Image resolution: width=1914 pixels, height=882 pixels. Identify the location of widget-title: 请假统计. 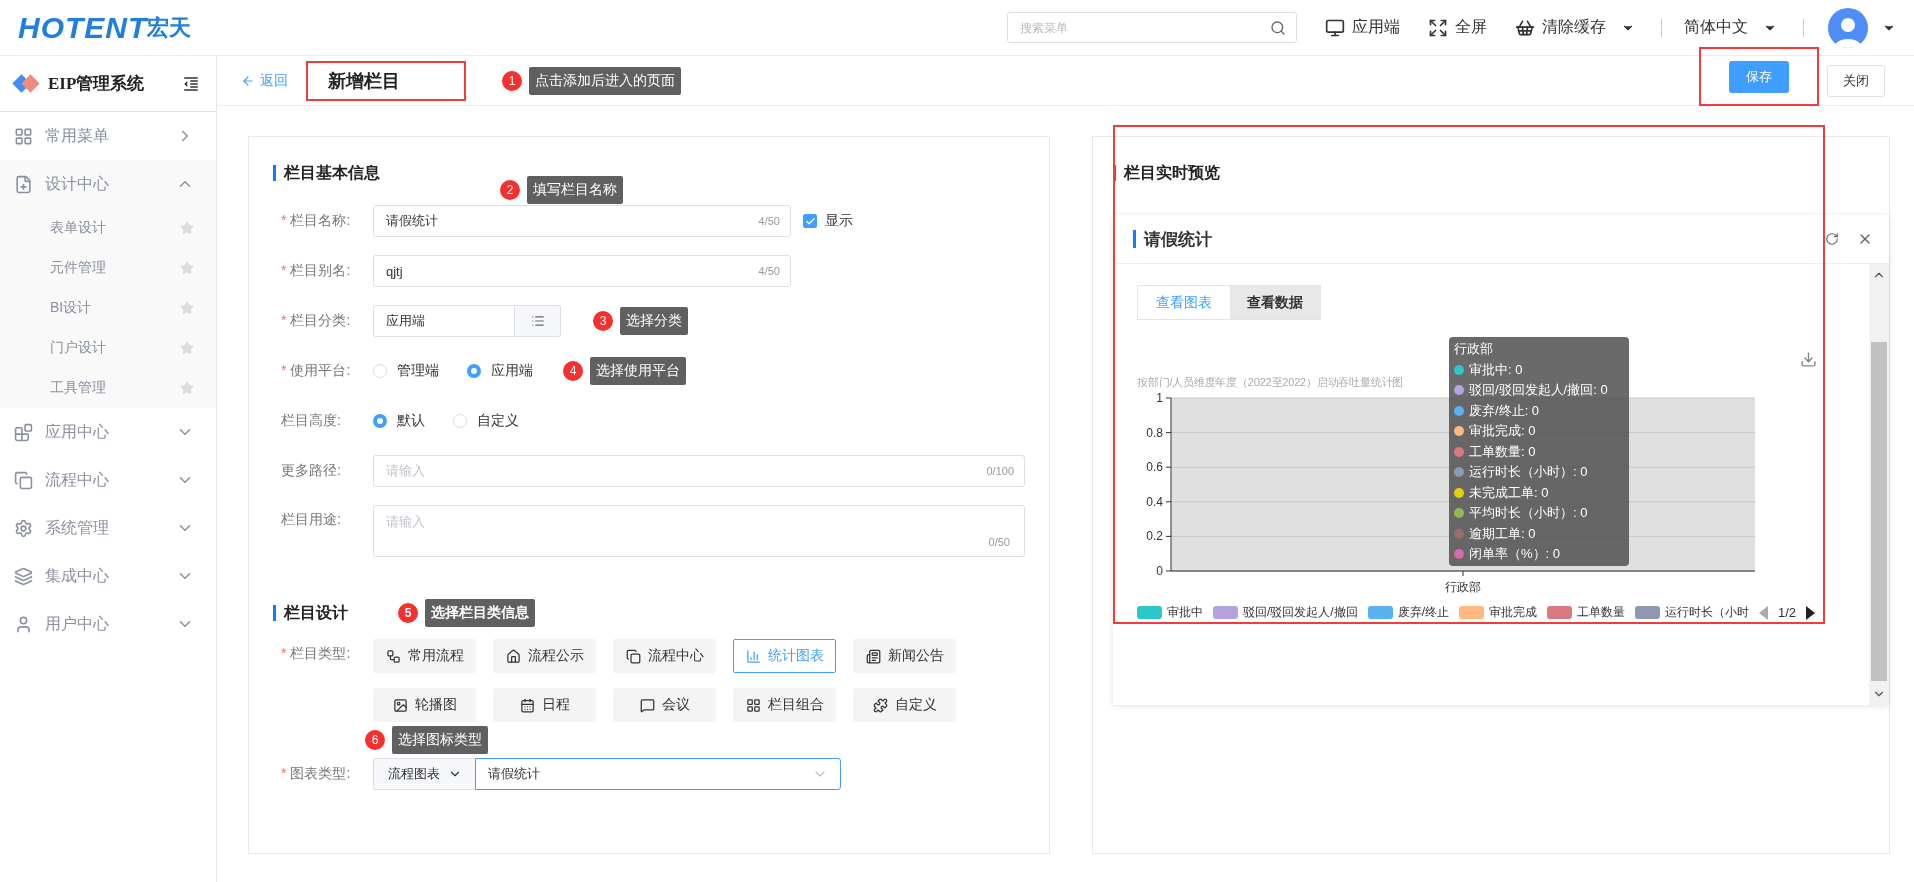
(1178, 239).